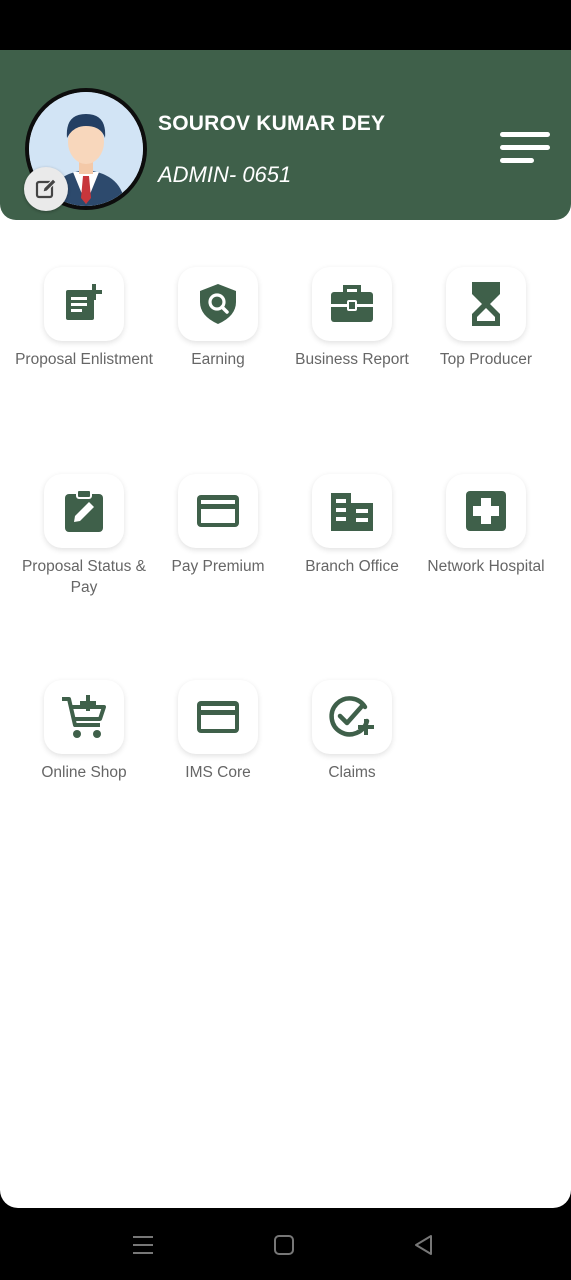 The width and height of the screenshot is (571, 1280). What do you see at coordinates (424, 1245) in the screenshot?
I see `back-icon` at bounding box center [424, 1245].